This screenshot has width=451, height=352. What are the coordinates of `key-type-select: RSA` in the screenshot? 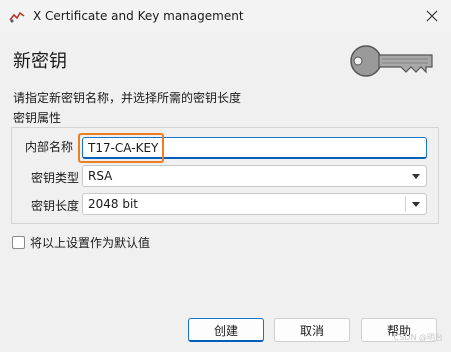 It's located at (254, 176).